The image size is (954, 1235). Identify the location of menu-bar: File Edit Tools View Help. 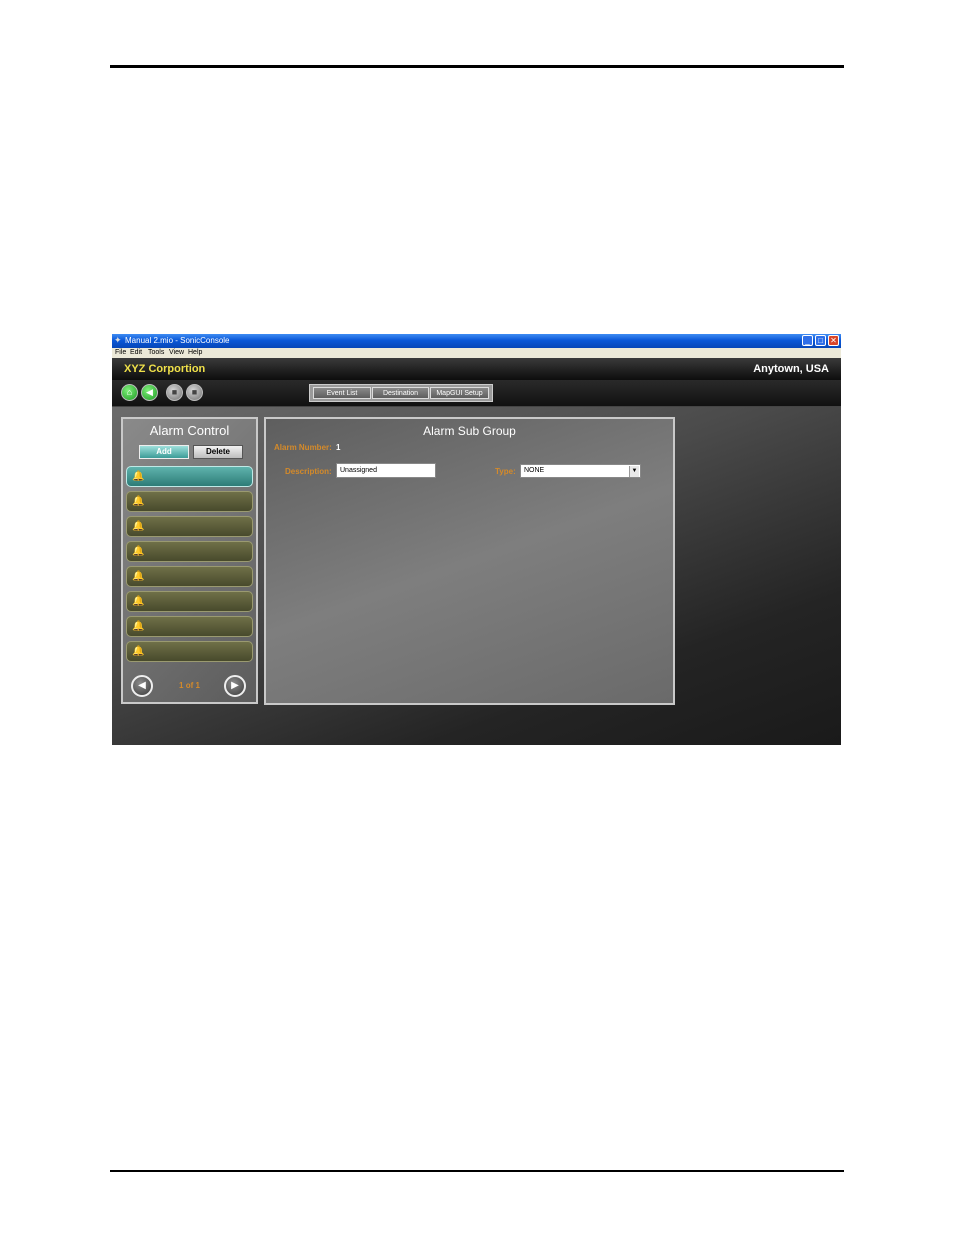
(476, 353).